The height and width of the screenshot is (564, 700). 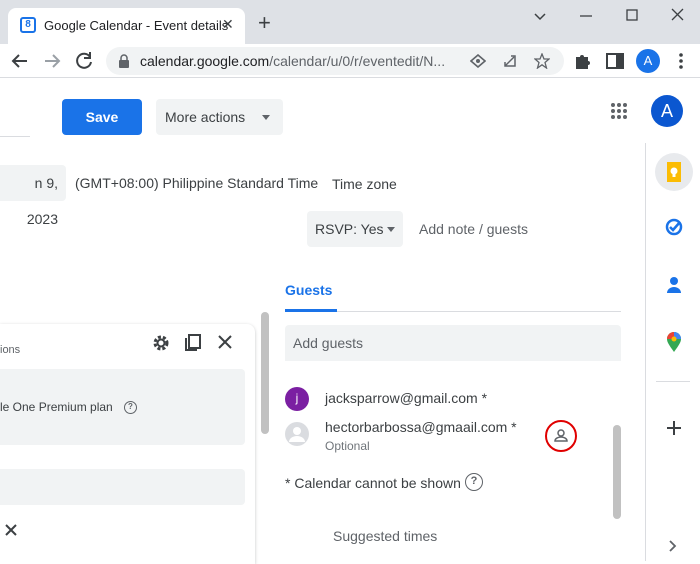 What do you see at coordinates (297, 434) in the screenshot?
I see `guest-avatar-placeholder-icon` at bounding box center [297, 434].